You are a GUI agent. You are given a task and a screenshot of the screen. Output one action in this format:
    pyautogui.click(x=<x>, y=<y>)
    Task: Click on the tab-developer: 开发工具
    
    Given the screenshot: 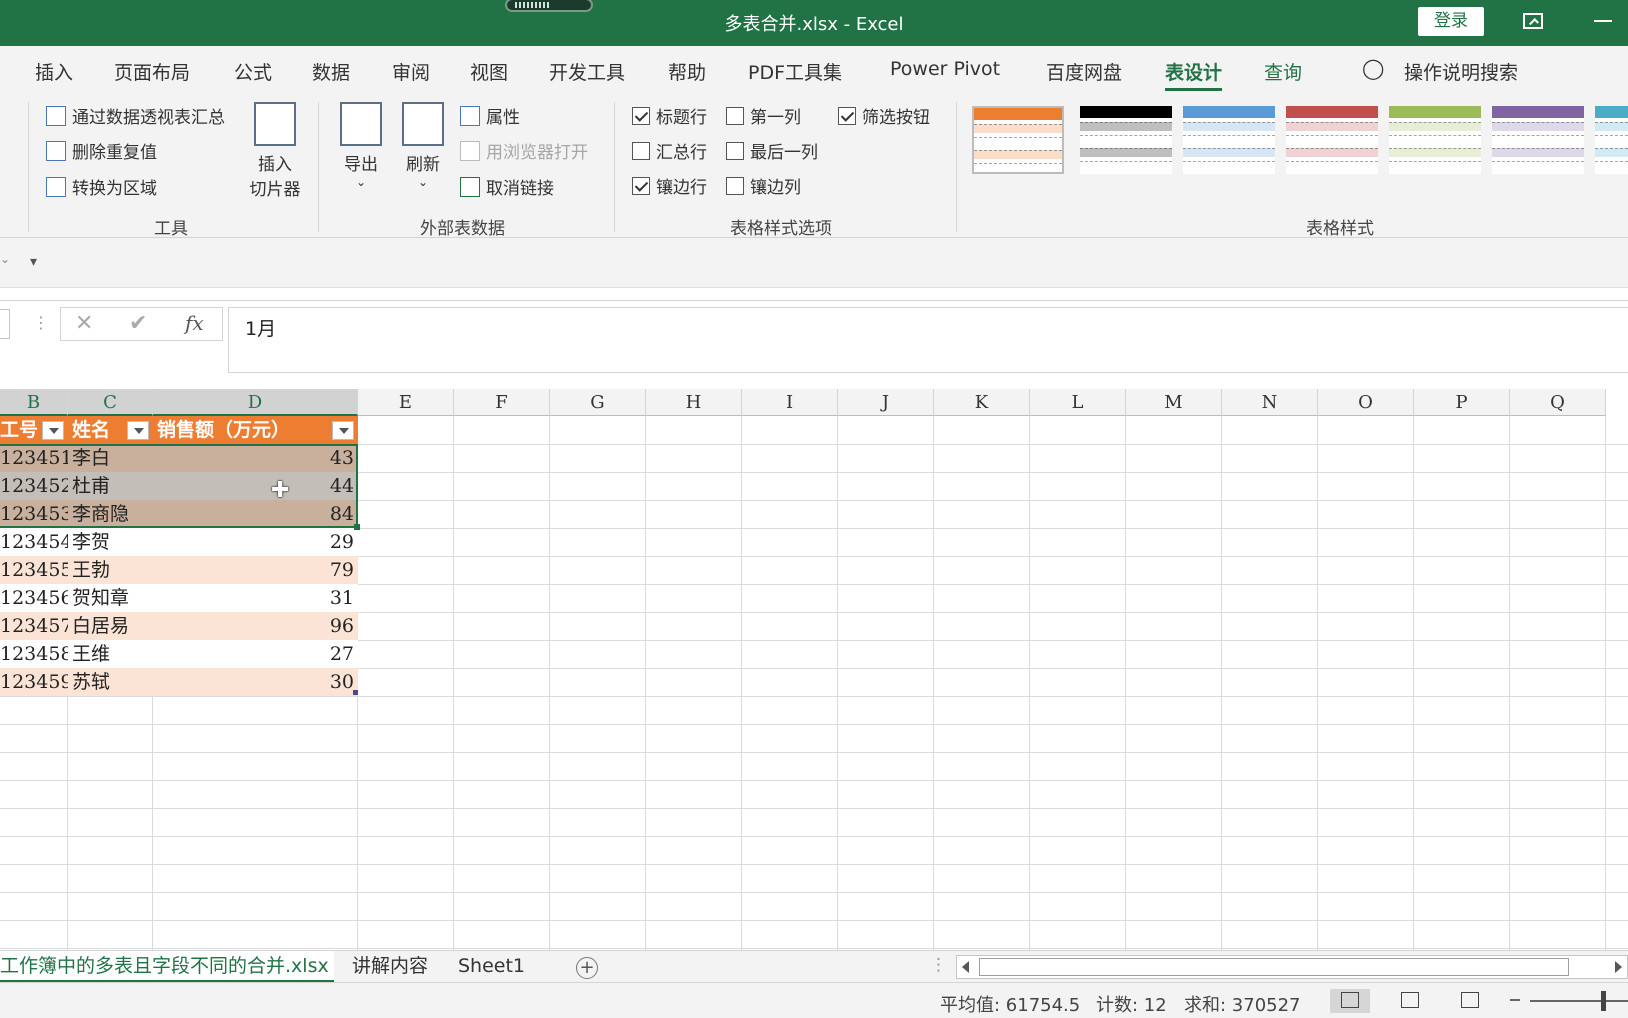 What is the action you would take?
    pyautogui.click(x=587, y=71)
    